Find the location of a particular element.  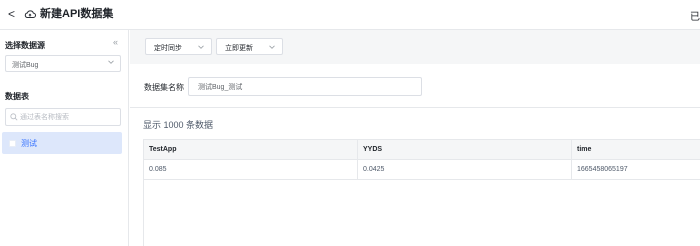

update-now-label: 立即更新 is located at coordinates (239, 48).